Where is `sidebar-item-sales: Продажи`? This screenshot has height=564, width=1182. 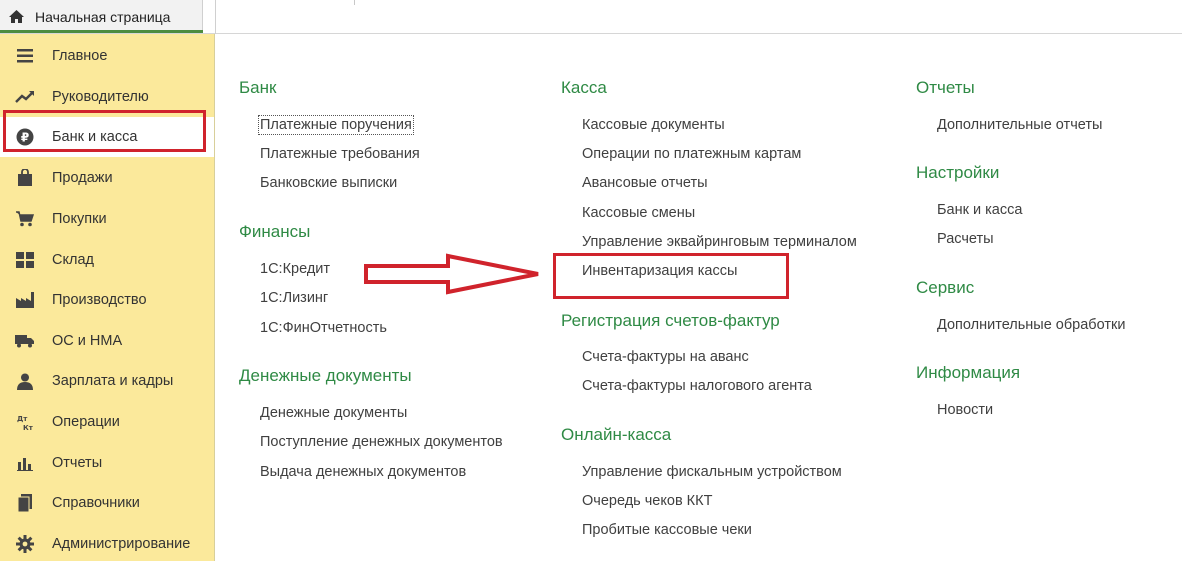
sidebar-item-sales: Продажи is located at coordinates (107, 178).